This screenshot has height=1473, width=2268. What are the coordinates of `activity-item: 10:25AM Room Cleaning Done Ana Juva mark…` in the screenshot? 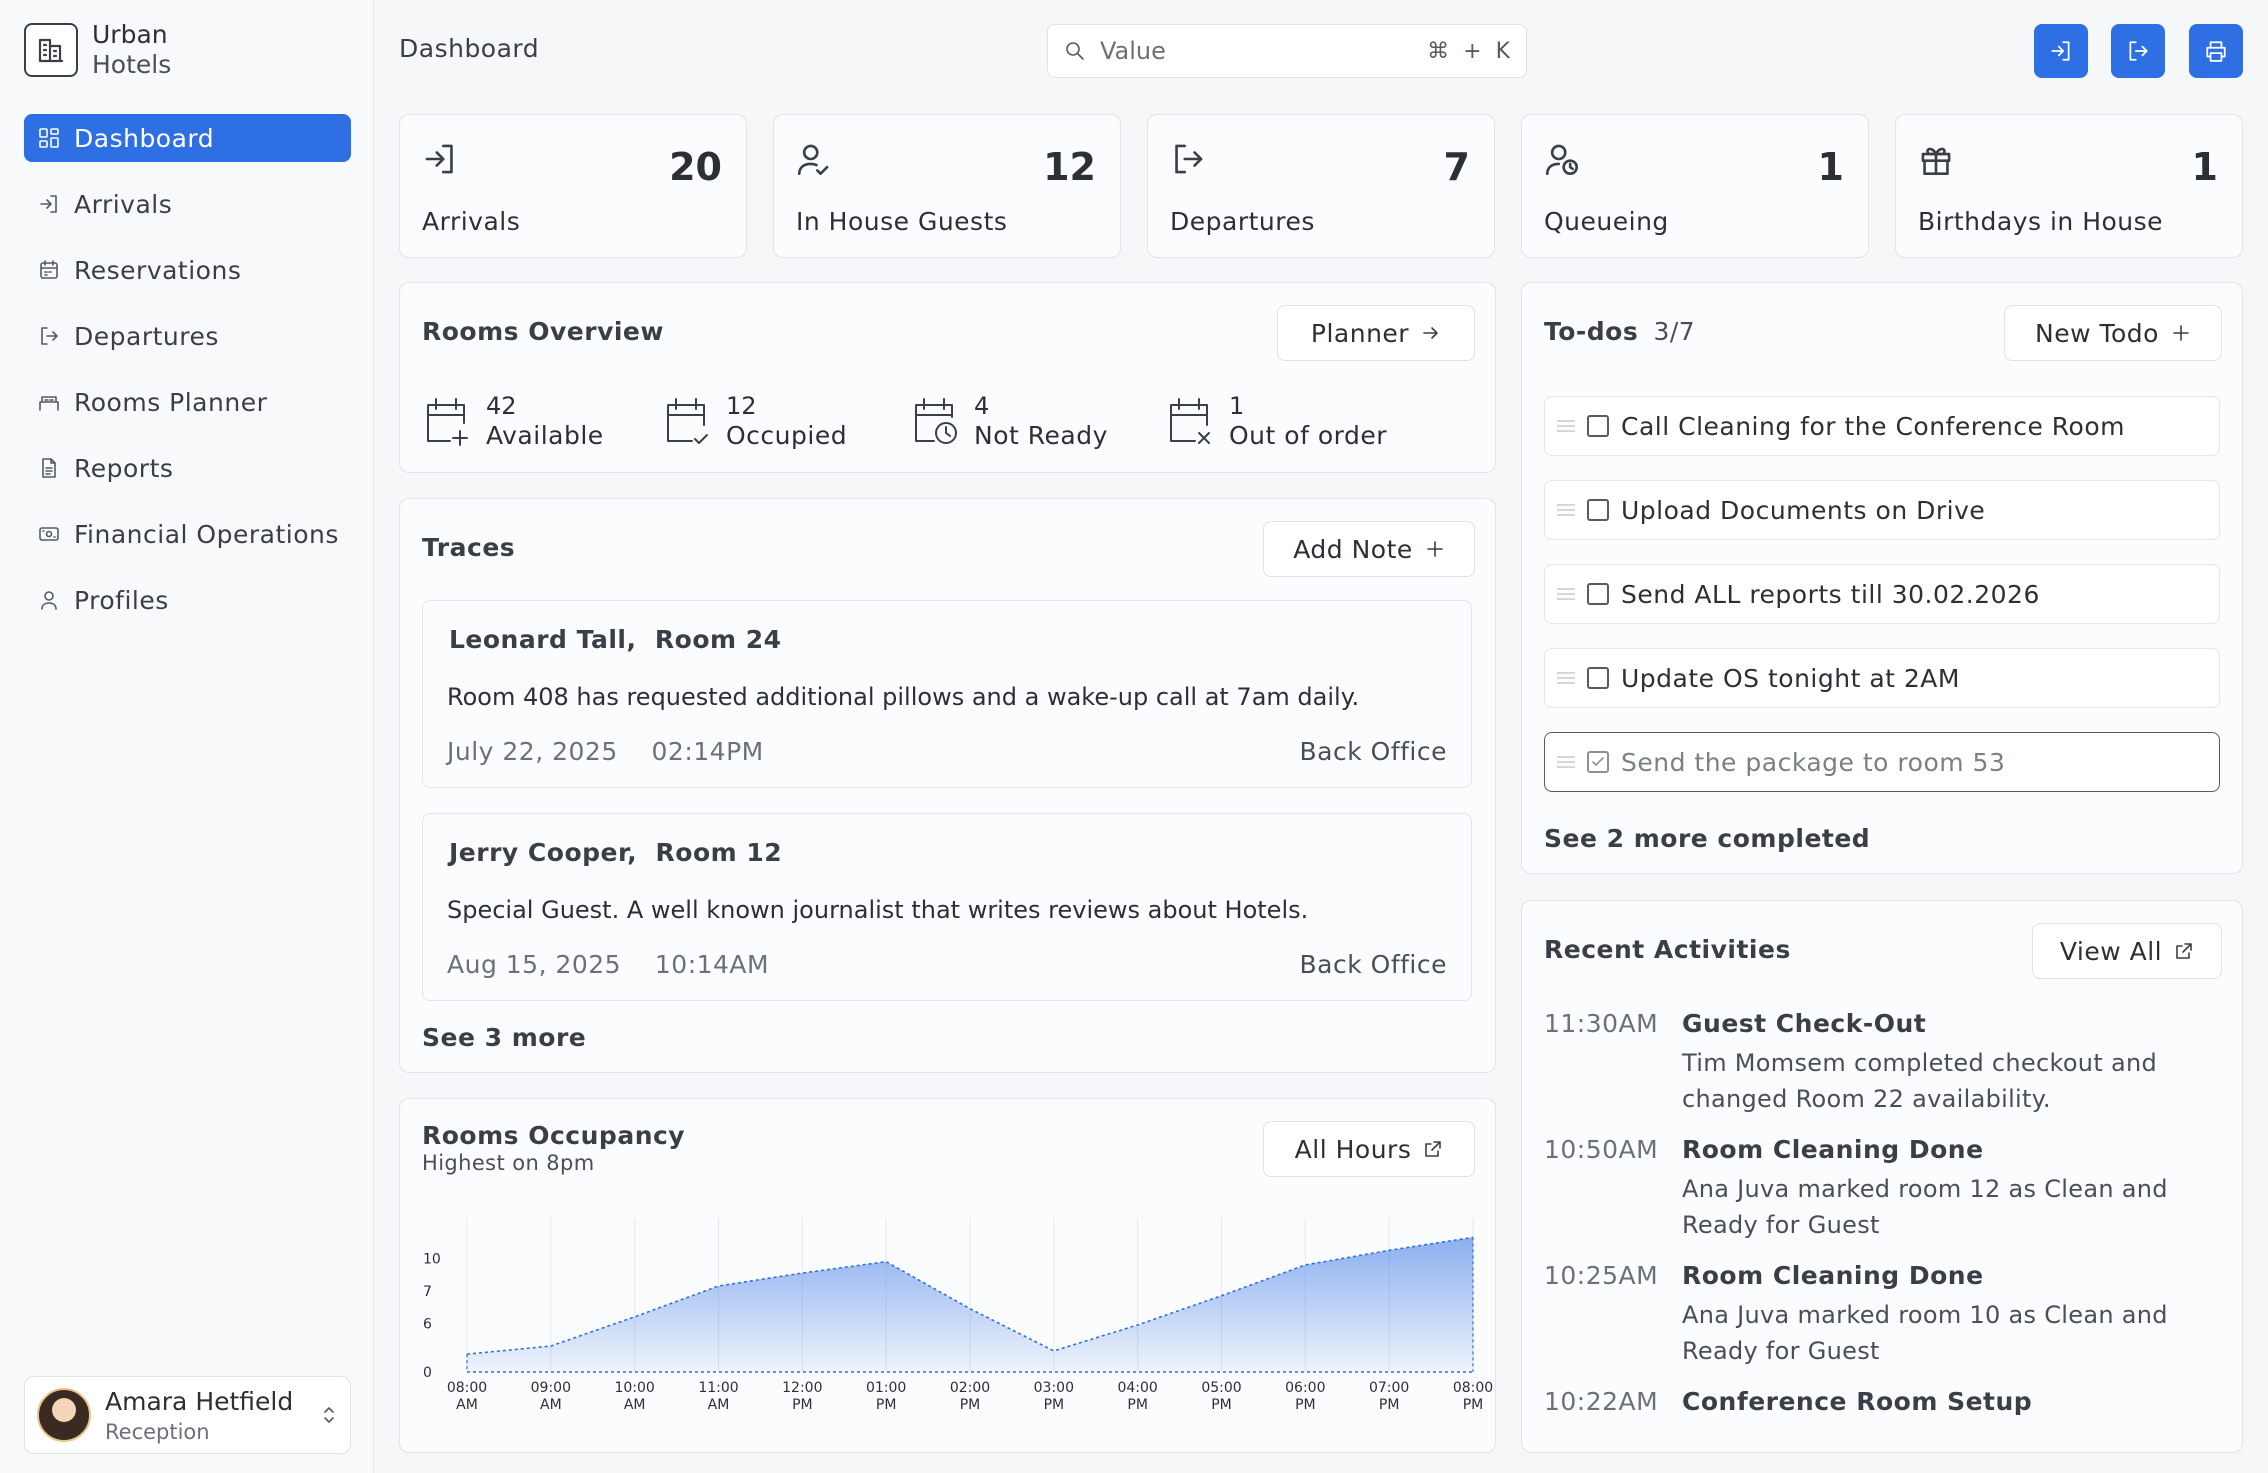 It's located at (1882, 1316).